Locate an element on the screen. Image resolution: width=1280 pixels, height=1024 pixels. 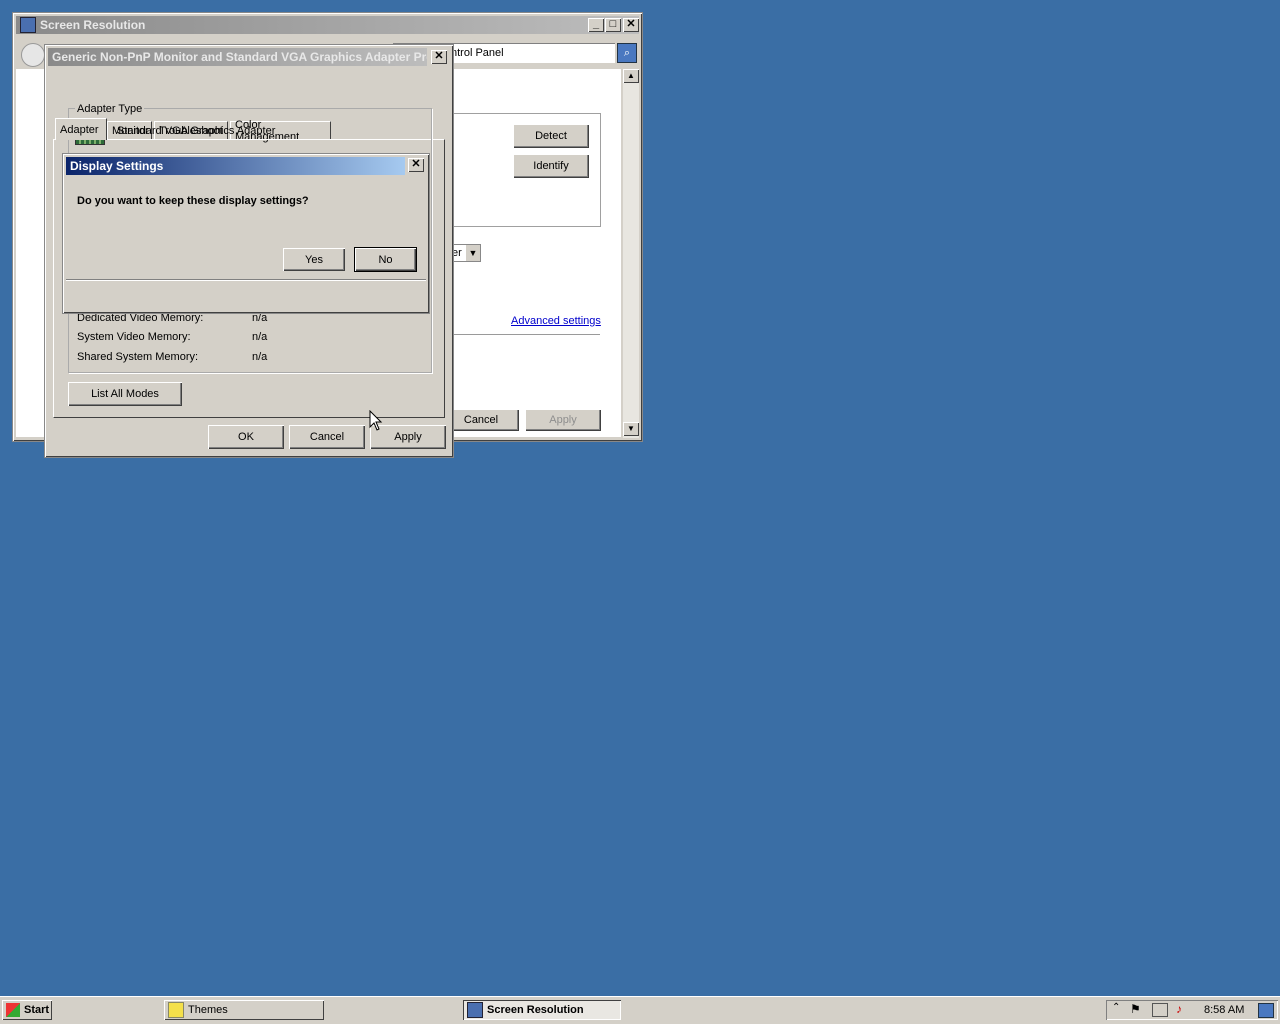
taskbar-item-label: Screen Resolution is located at coordinates (535, 1010).